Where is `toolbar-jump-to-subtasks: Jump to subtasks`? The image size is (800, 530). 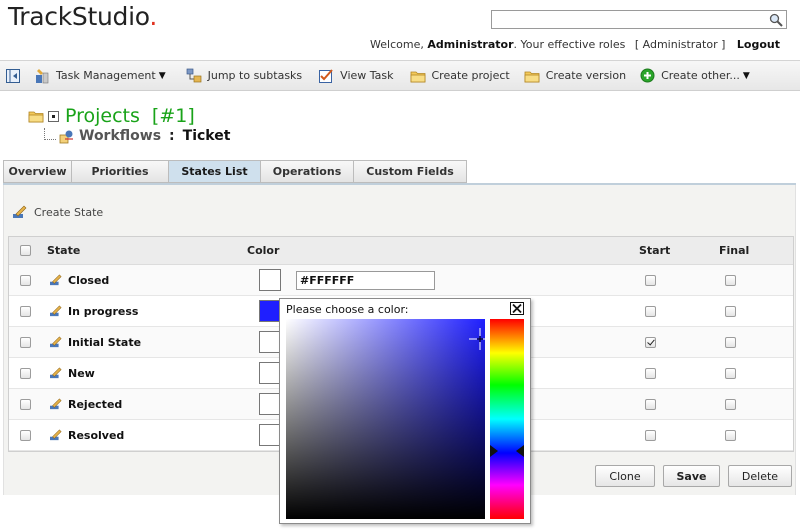 toolbar-jump-to-subtasks: Jump to subtasks is located at coordinates (244, 75).